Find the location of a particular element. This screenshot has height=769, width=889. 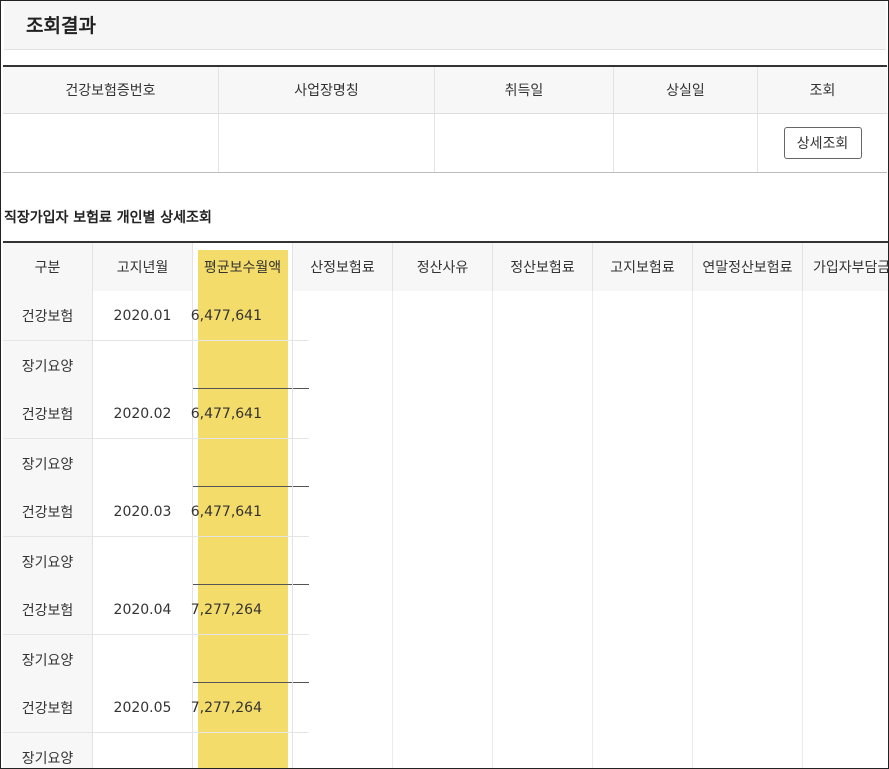

col-year-end-premium: 연말정산보험료 is located at coordinates (748, 267).